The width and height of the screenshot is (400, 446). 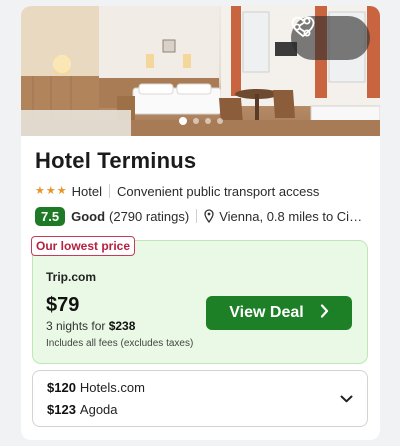 I want to click on star-rating: ★ ★ ★, so click(x=51, y=190).